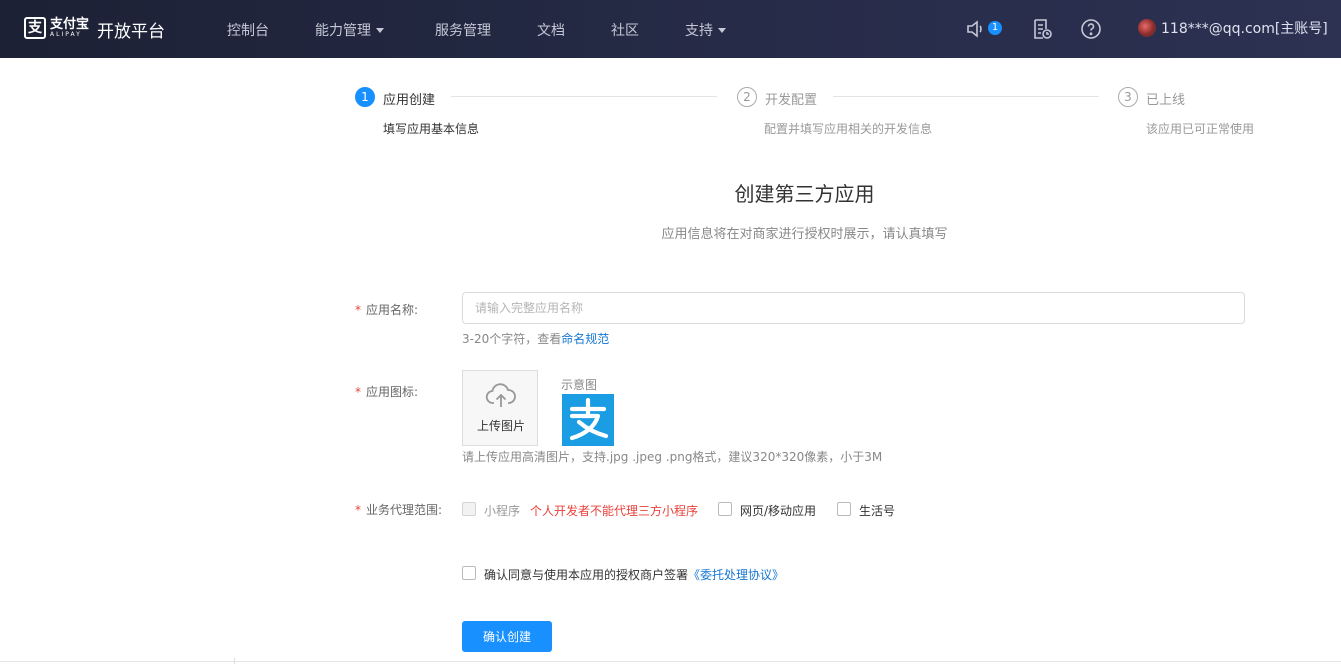 The width and height of the screenshot is (1341, 664). I want to click on upload-image-button: 上传图片, so click(500, 408).